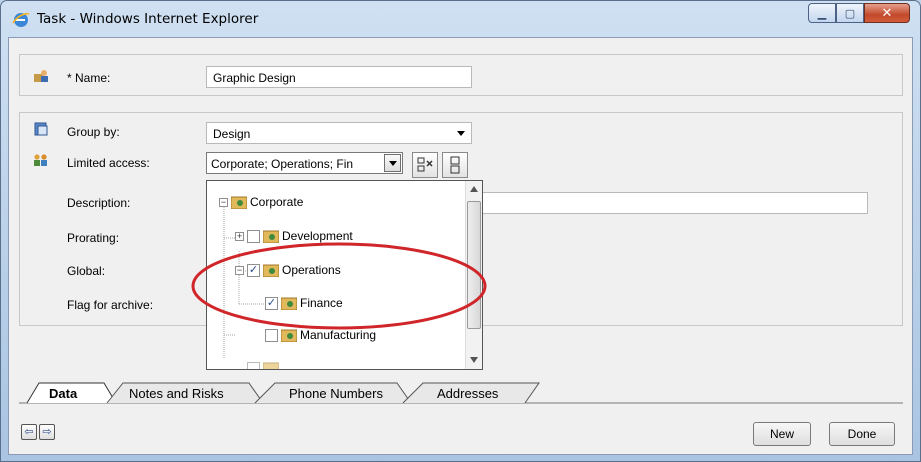  What do you see at coordinates (336, 393) in the screenshot?
I see `tab-phone-label: Phone Numbers` at bounding box center [336, 393].